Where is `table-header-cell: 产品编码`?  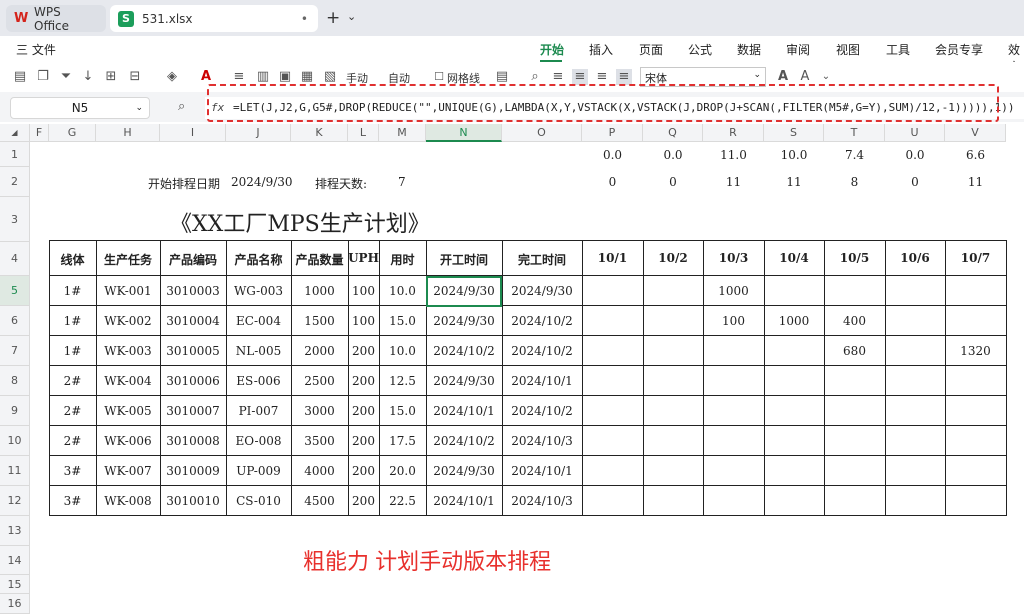
table-header-cell: 产品编码 is located at coordinates (193, 259).